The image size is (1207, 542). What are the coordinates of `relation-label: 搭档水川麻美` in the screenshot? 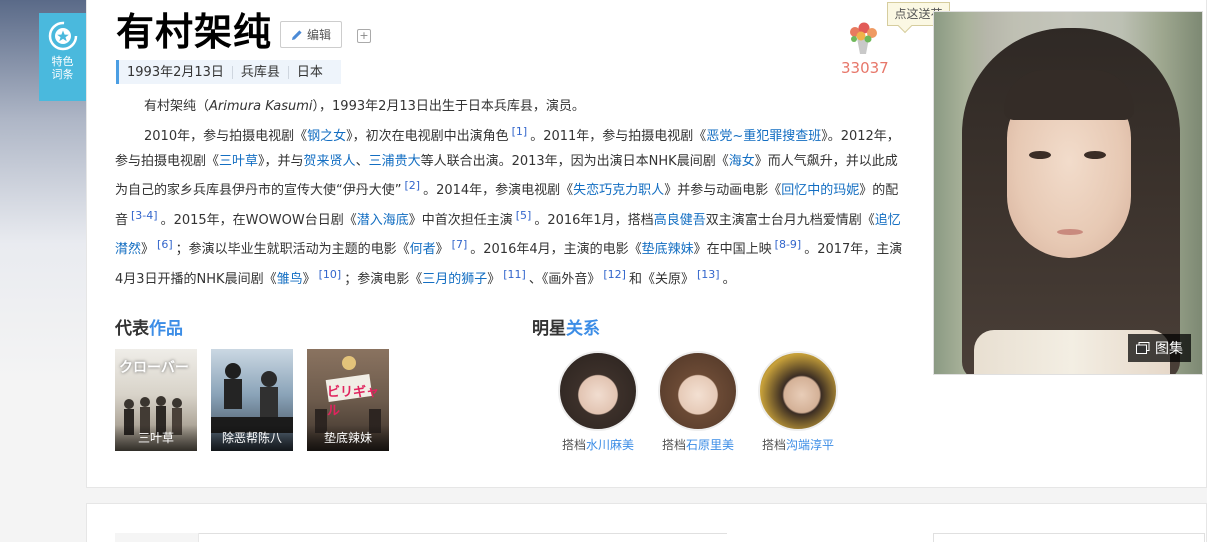 It's located at (598, 444).